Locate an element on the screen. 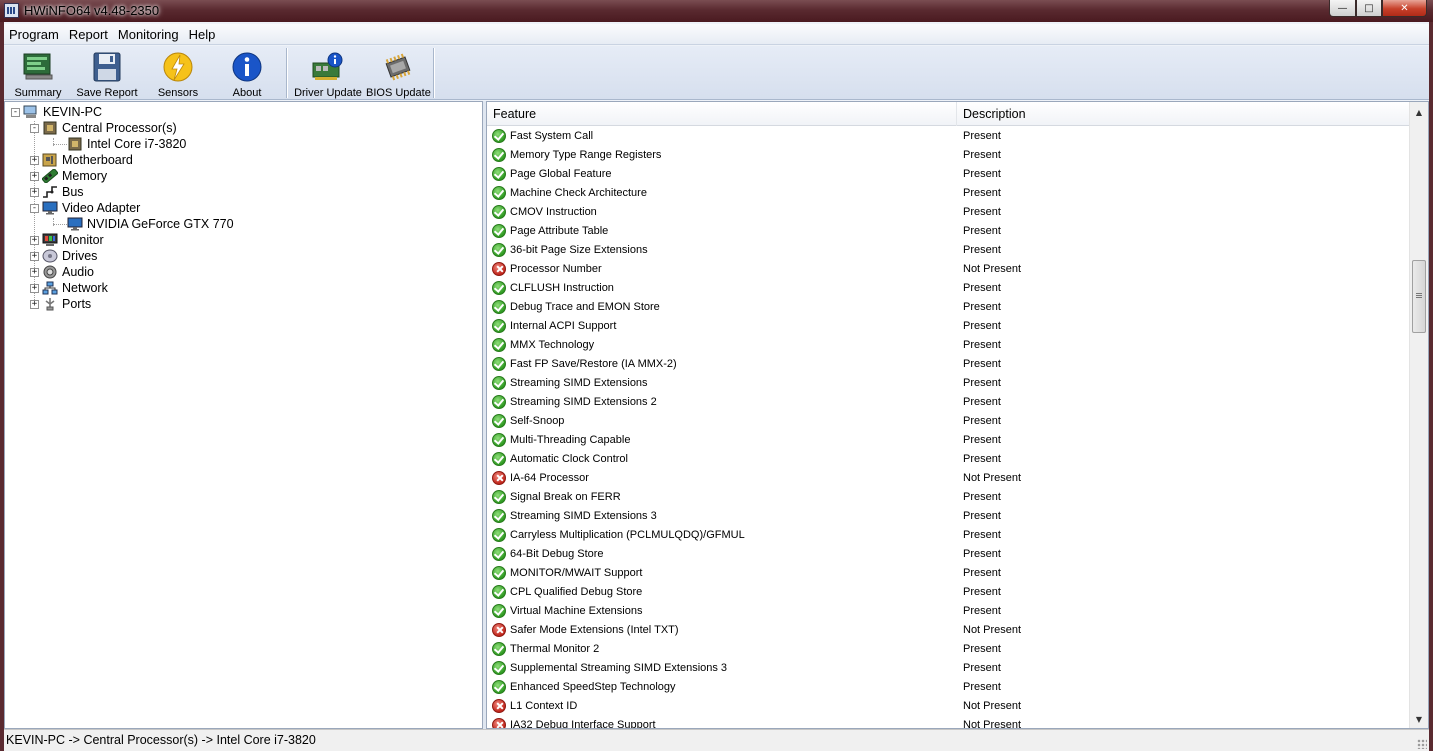 Image resolution: width=1433 pixels, height=751 pixels. table-row: Streaming SIMD Extensions Present is located at coordinates (948, 383).